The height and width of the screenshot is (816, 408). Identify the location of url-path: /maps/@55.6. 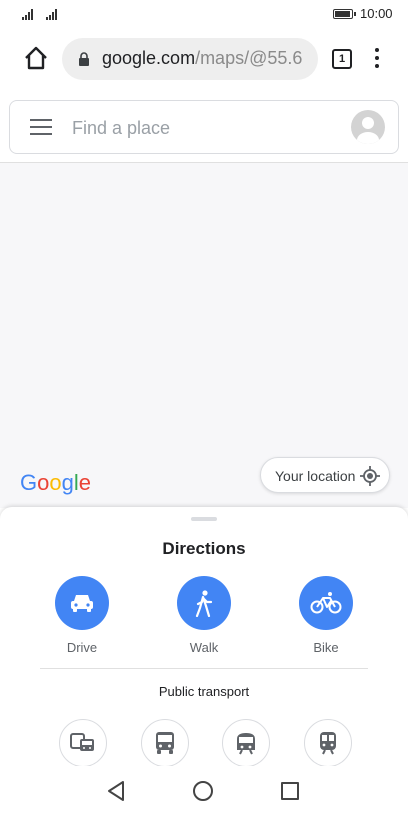
(249, 58).